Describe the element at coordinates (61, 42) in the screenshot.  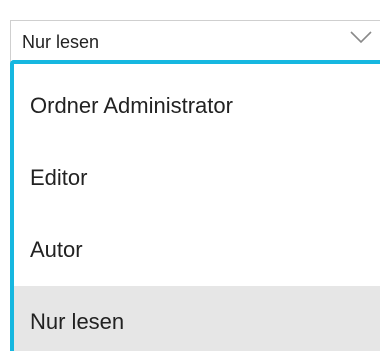
I see `permission-select-value: Nur lesen` at that location.